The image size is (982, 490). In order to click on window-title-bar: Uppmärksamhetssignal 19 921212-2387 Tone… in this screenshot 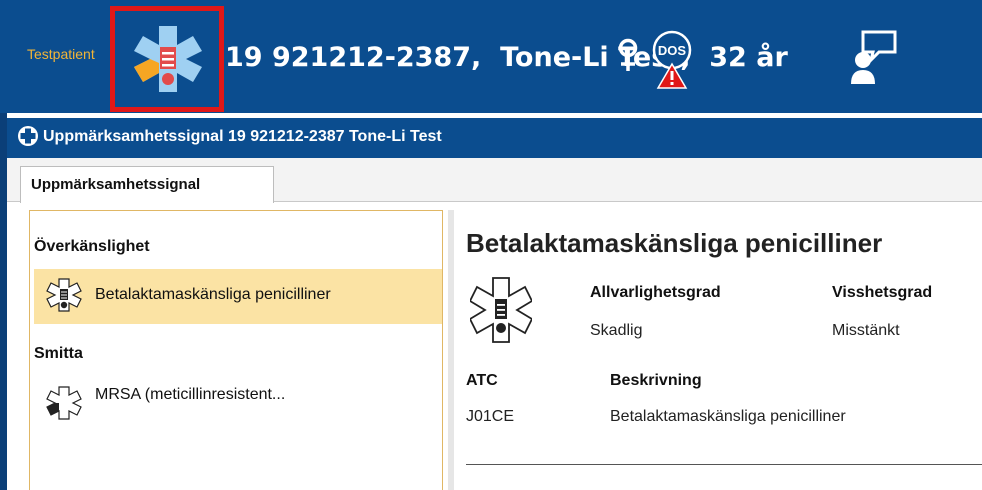, I will do `click(494, 138)`.